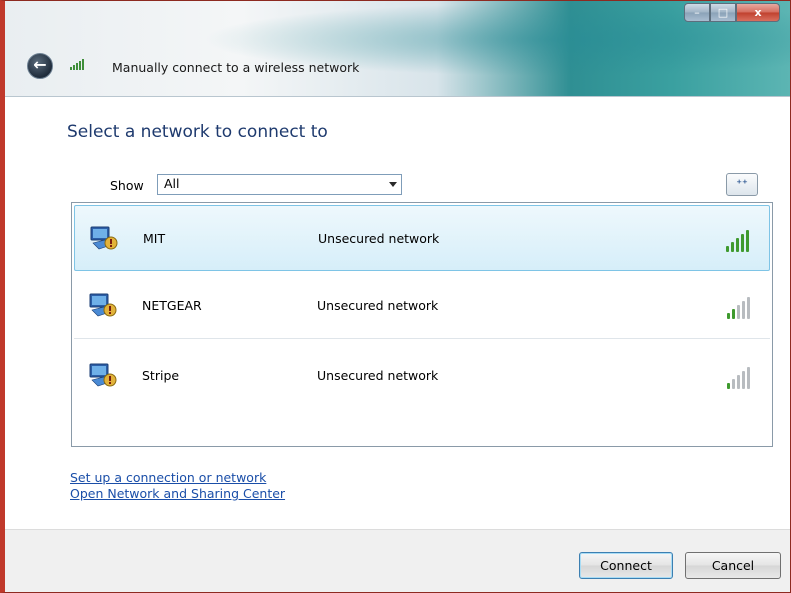 This screenshot has height=593, width=791. Describe the element at coordinates (758, 12) in the screenshot. I see `close-button: x` at that location.